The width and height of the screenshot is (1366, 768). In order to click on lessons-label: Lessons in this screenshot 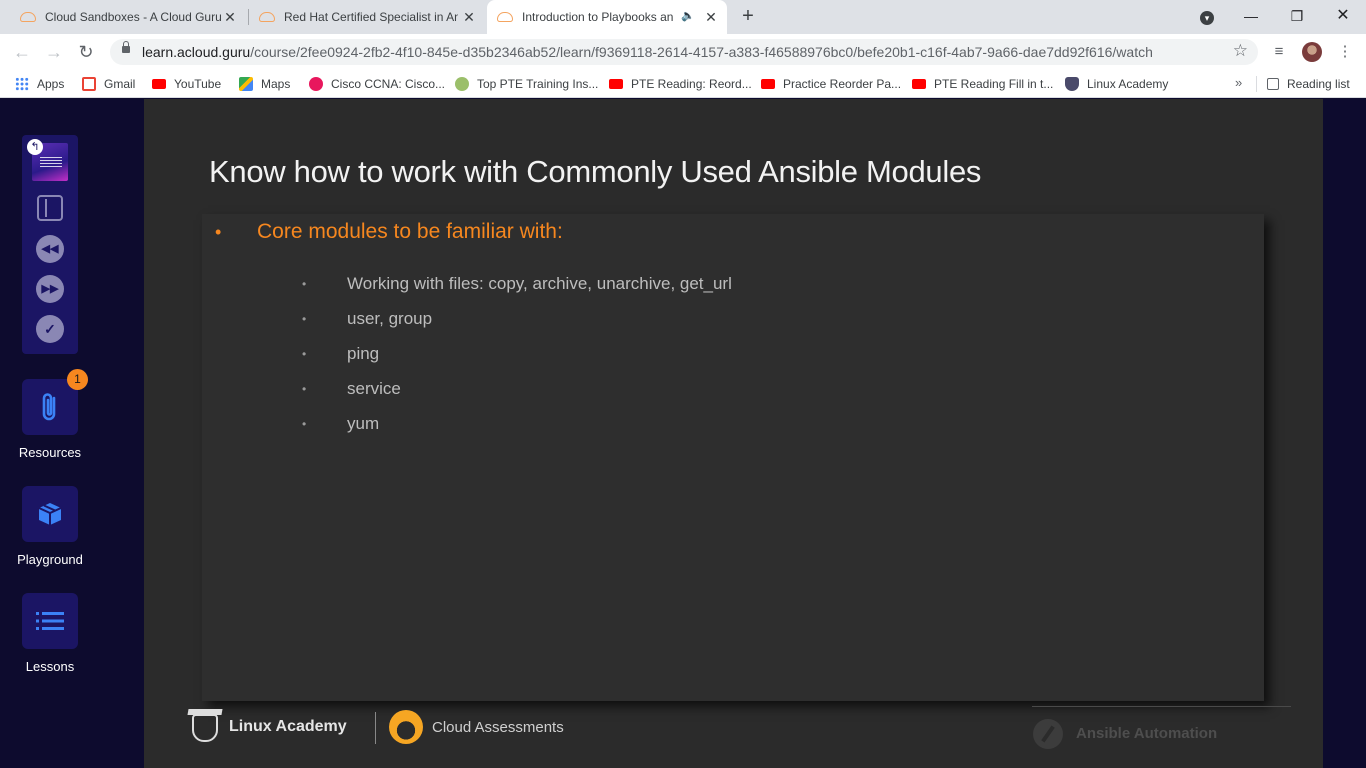, I will do `click(50, 666)`.